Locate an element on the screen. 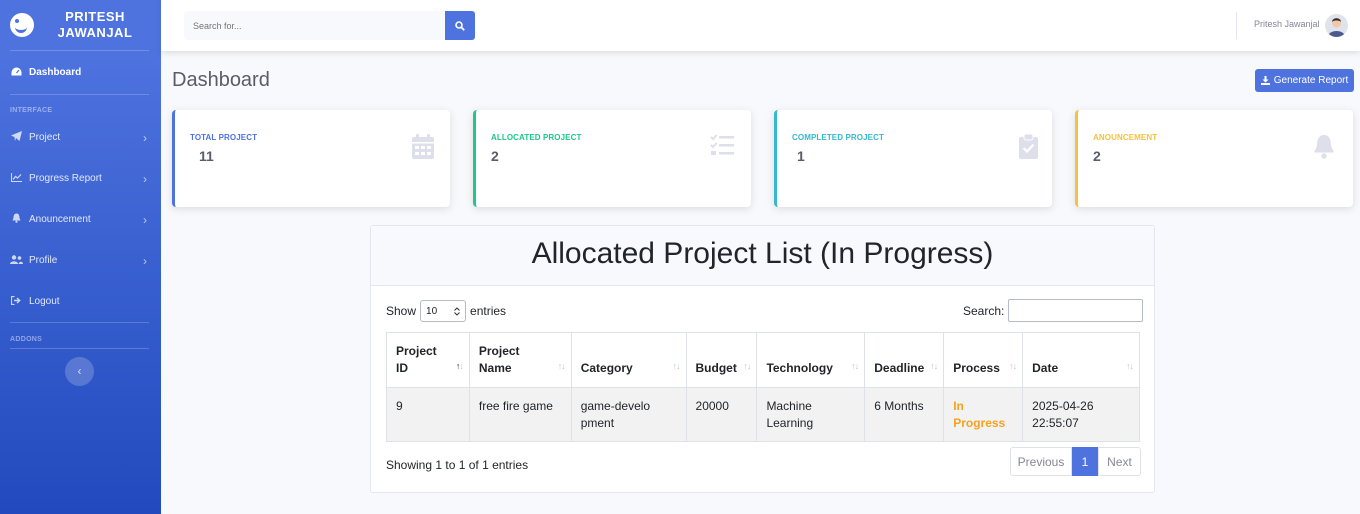 This screenshot has height=514, width=1360. sidebar-item-anouncement: Anouncement › is located at coordinates (80, 219).